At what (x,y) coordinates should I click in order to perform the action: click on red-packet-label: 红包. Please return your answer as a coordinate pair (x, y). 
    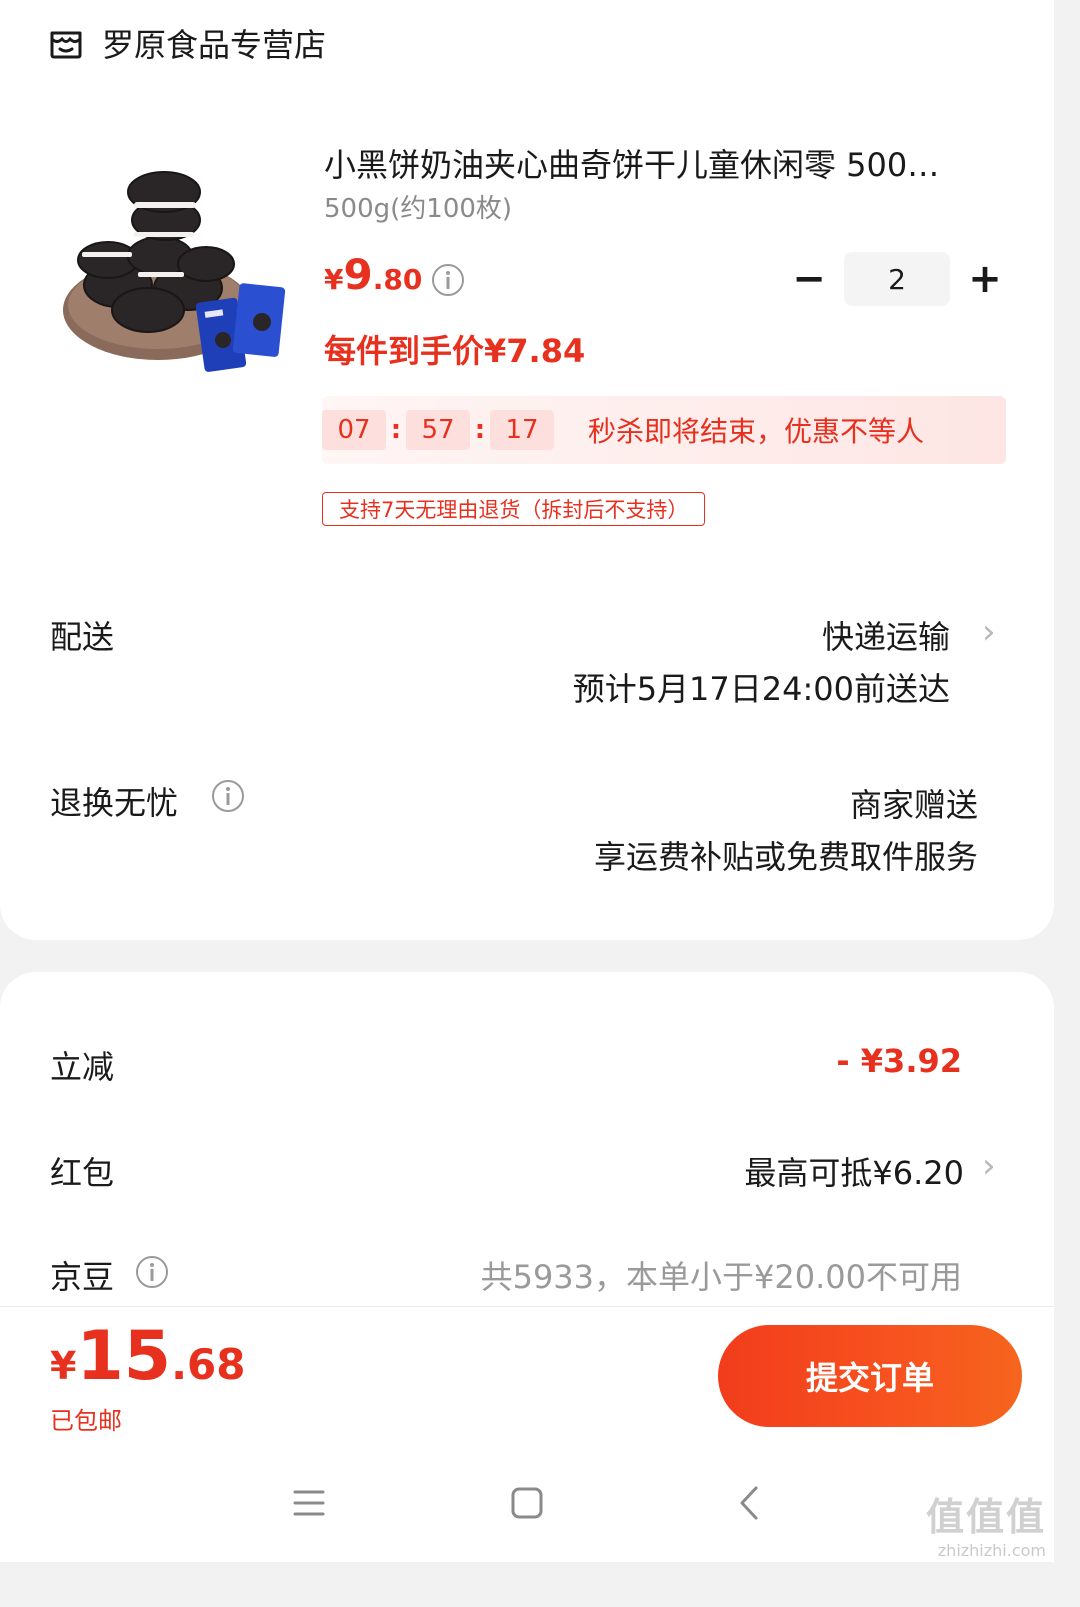
    Looking at the image, I should click on (82, 1173).